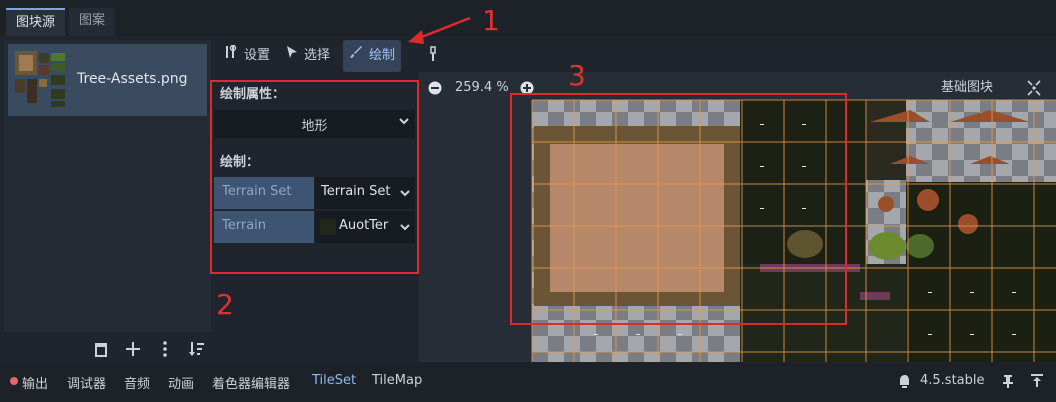 The height and width of the screenshot is (402, 1056). What do you see at coordinates (382, 55) in the screenshot?
I see `paint-label: 绘制` at bounding box center [382, 55].